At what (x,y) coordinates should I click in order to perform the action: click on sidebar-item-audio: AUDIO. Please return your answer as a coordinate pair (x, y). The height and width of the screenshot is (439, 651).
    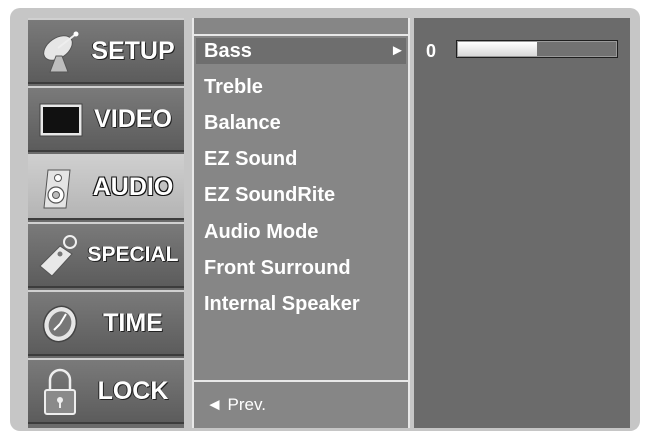
    Looking at the image, I should click on (106, 187).